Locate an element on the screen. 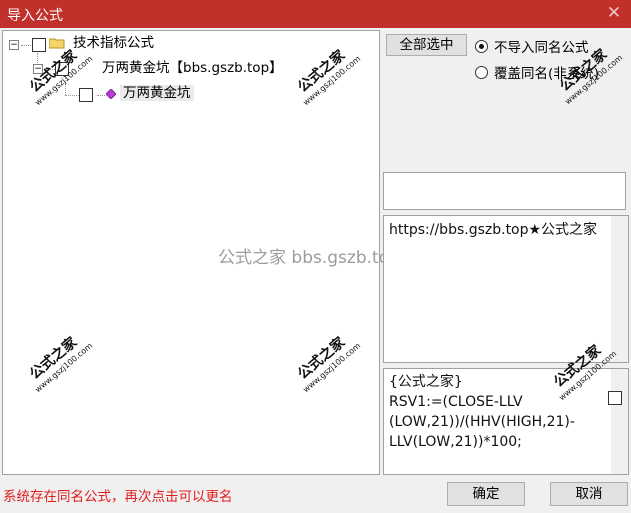 This screenshot has height=513, width=631. watermark-text: 公式之家 bbs.gszb.top is located at coordinates (309, 258).